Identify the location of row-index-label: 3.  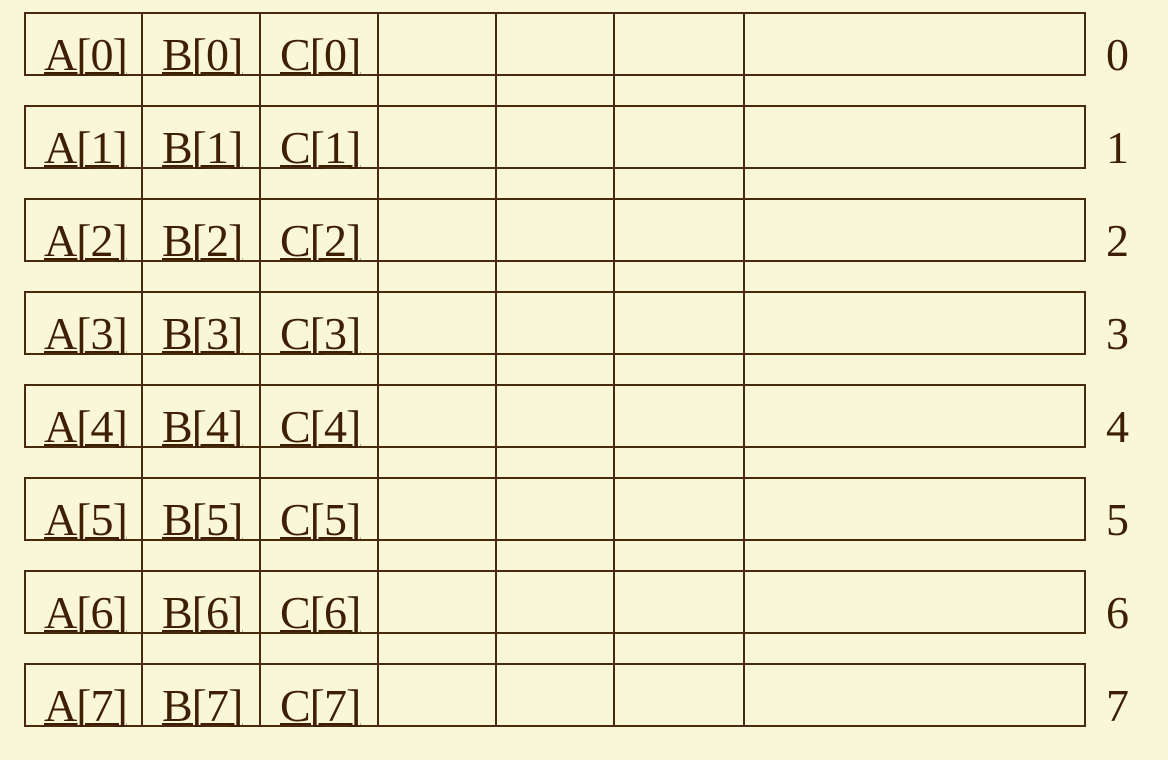
(1117, 333).